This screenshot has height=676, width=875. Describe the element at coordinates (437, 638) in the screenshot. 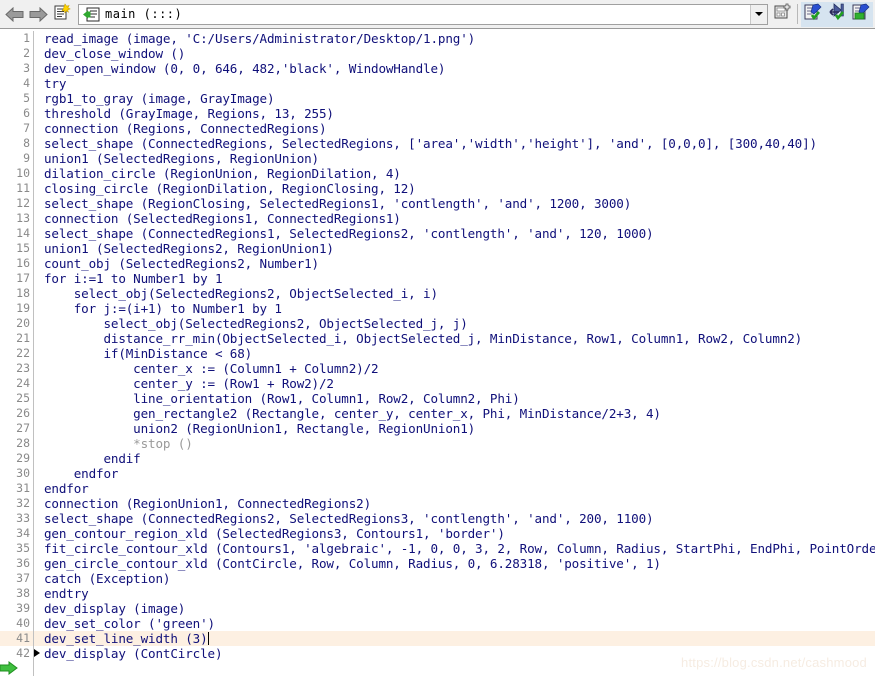

I see `code-line: 41 dev_set_line_width (3)` at that location.